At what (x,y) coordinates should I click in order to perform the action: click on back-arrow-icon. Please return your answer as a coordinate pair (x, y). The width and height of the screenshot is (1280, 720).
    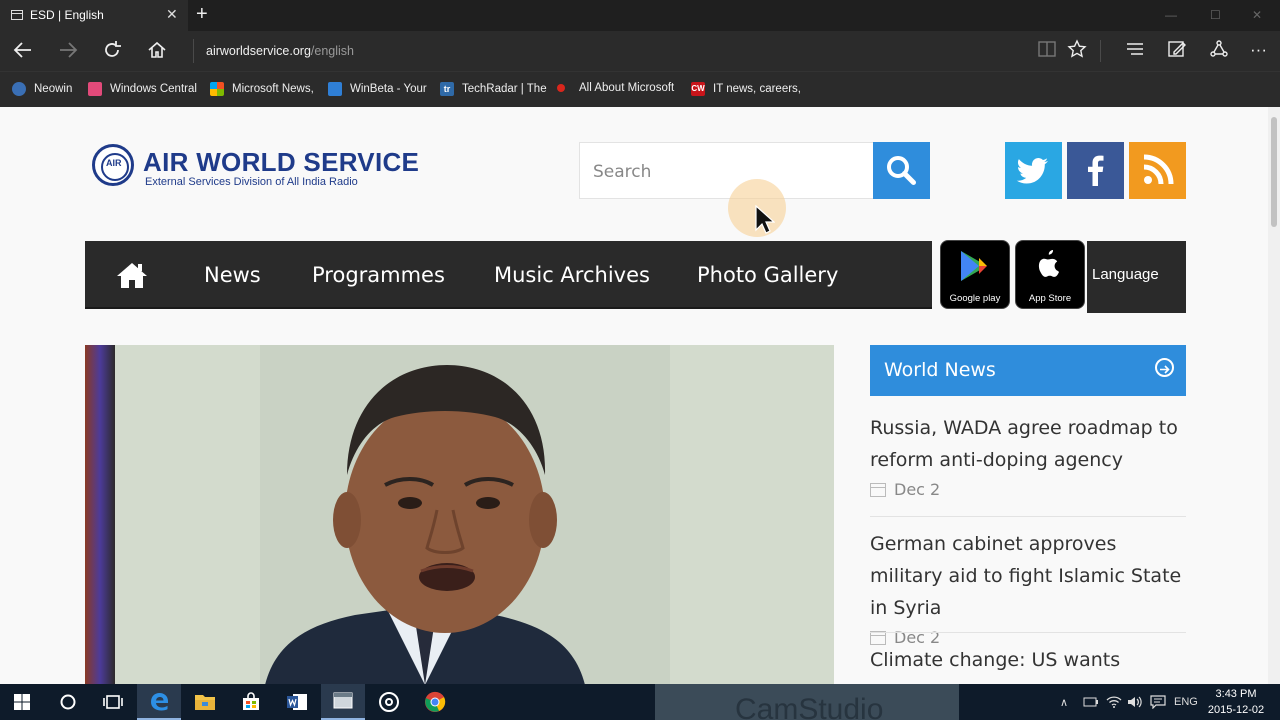
    Looking at the image, I should click on (23, 53).